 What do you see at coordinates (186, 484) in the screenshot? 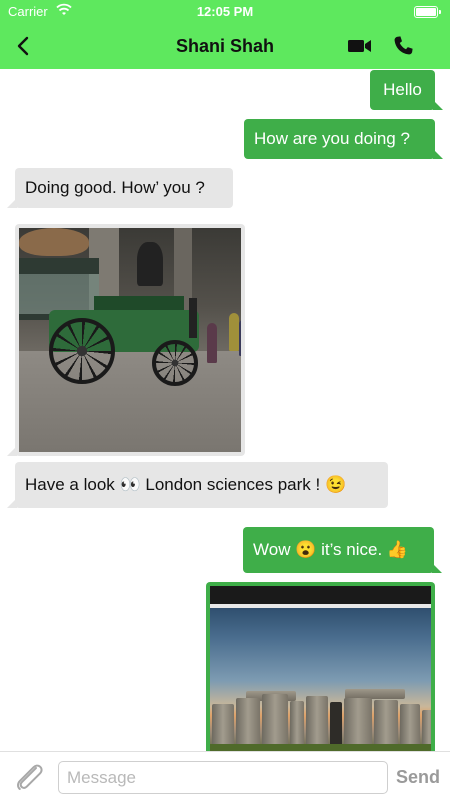
I see `message-text: Have a look 👀 London sciences park ! 😉` at bounding box center [186, 484].